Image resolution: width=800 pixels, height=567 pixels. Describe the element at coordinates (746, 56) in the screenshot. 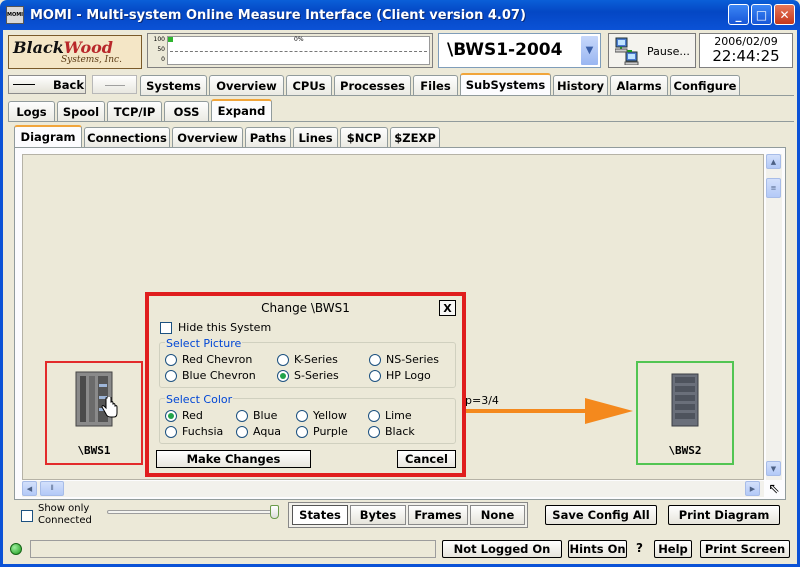

I see `clock-time: 22:44:25` at that location.